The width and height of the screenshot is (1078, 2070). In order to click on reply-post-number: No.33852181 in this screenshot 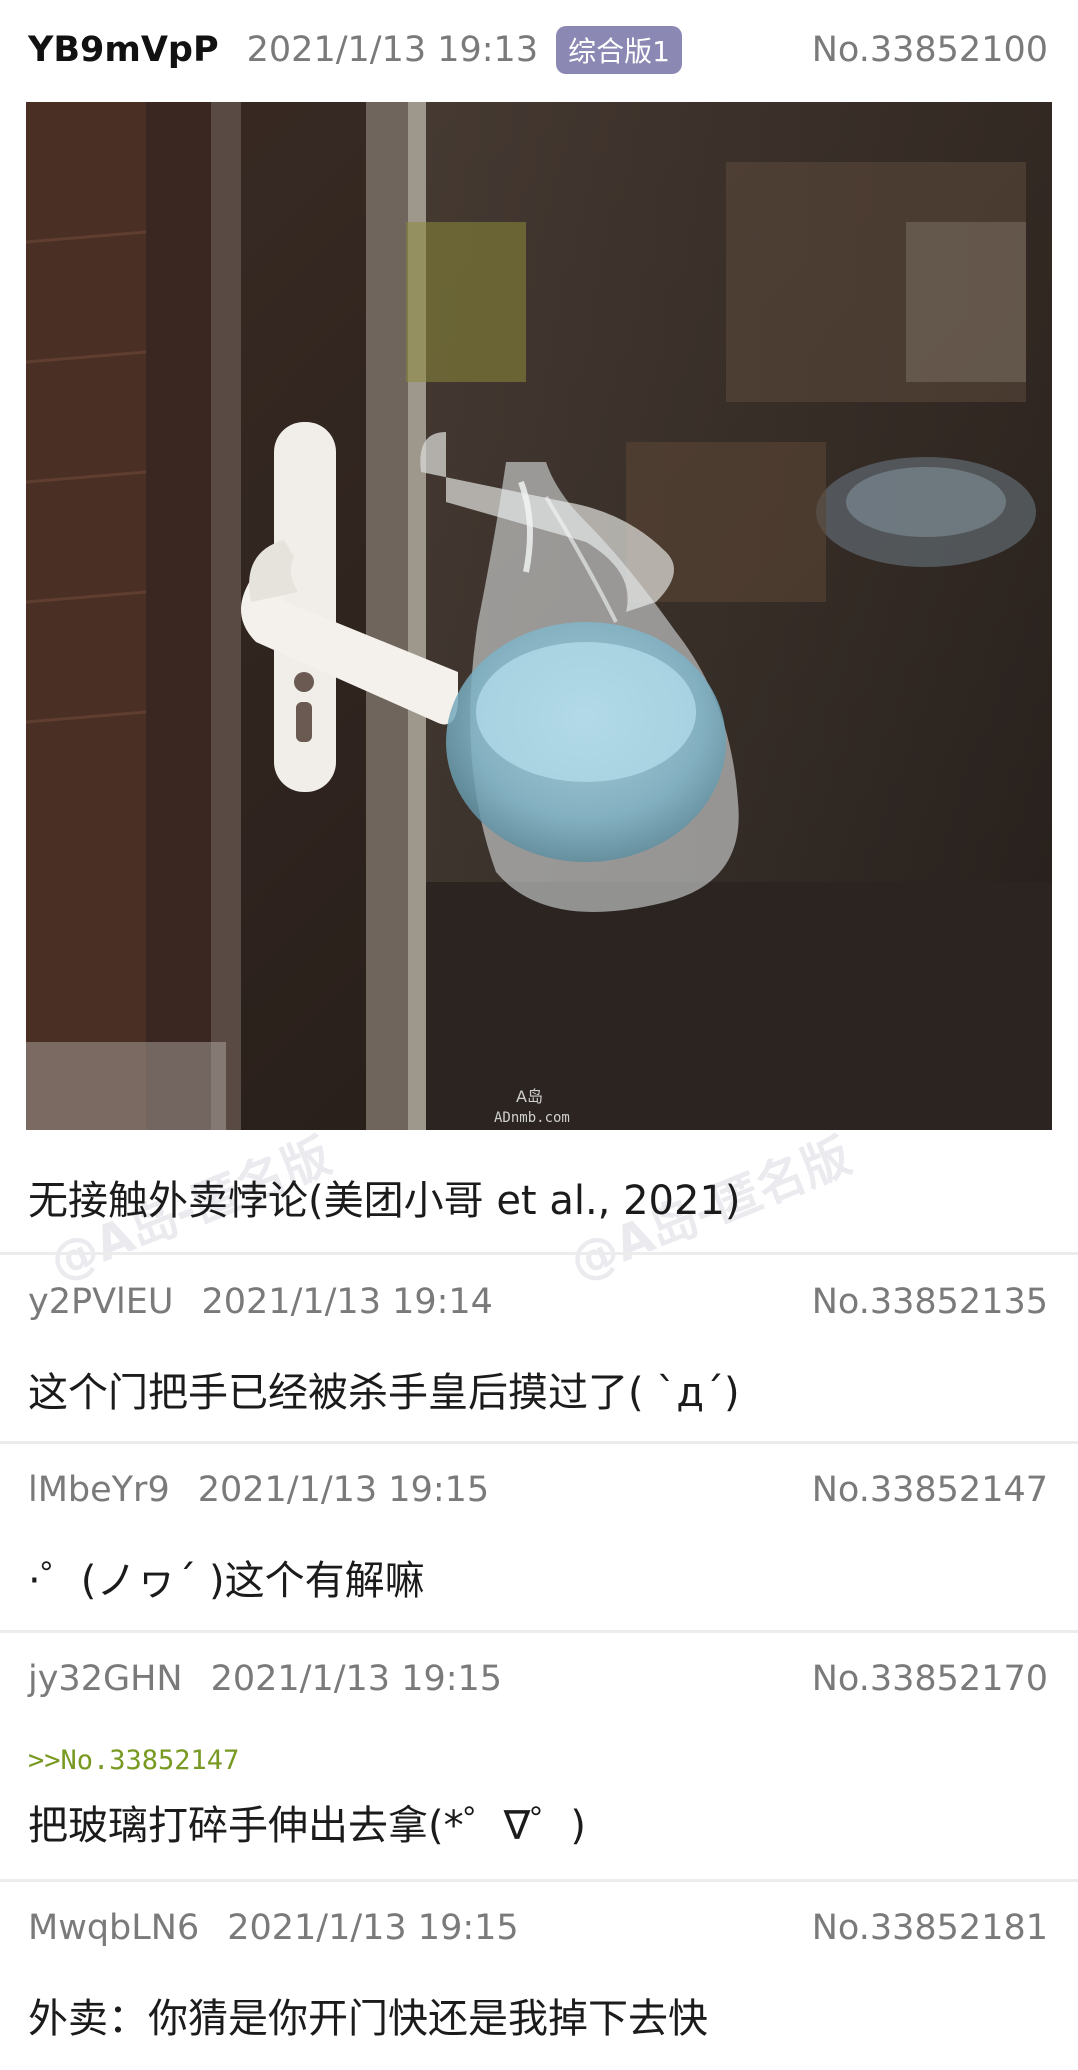, I will do `click(930, 1928)`.